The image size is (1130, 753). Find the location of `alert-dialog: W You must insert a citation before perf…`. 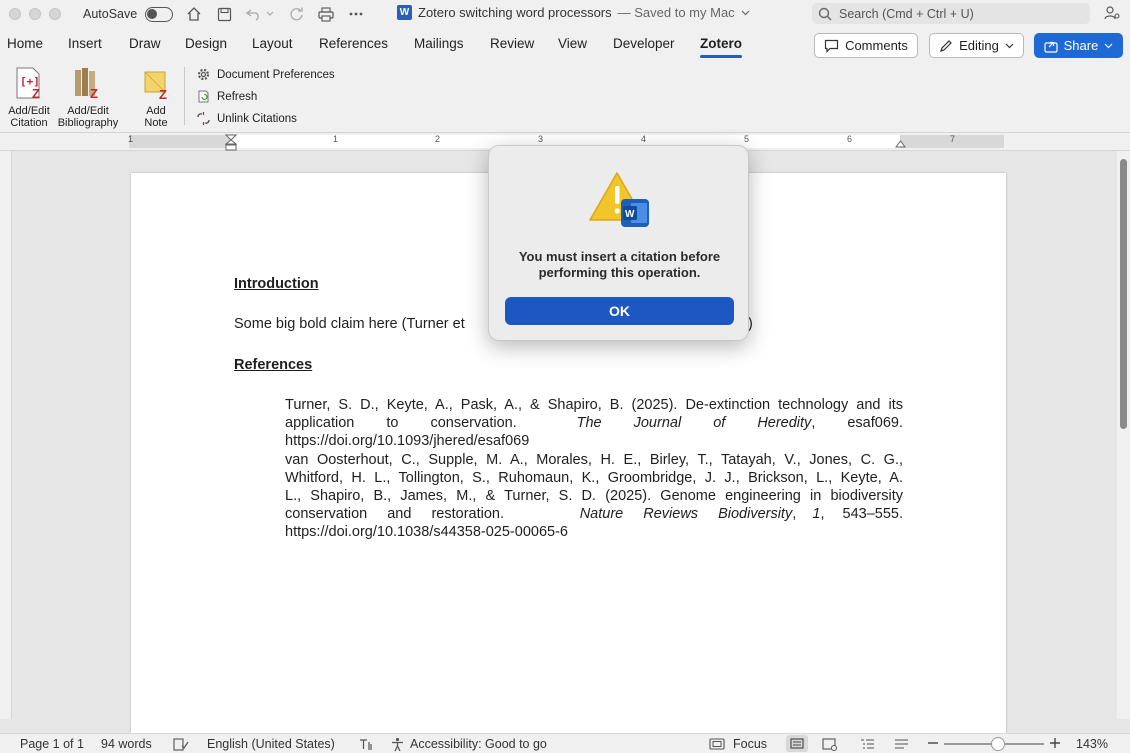

alert-dialog: W You must insert a citation before perf… is located at coordinates (618, 243).